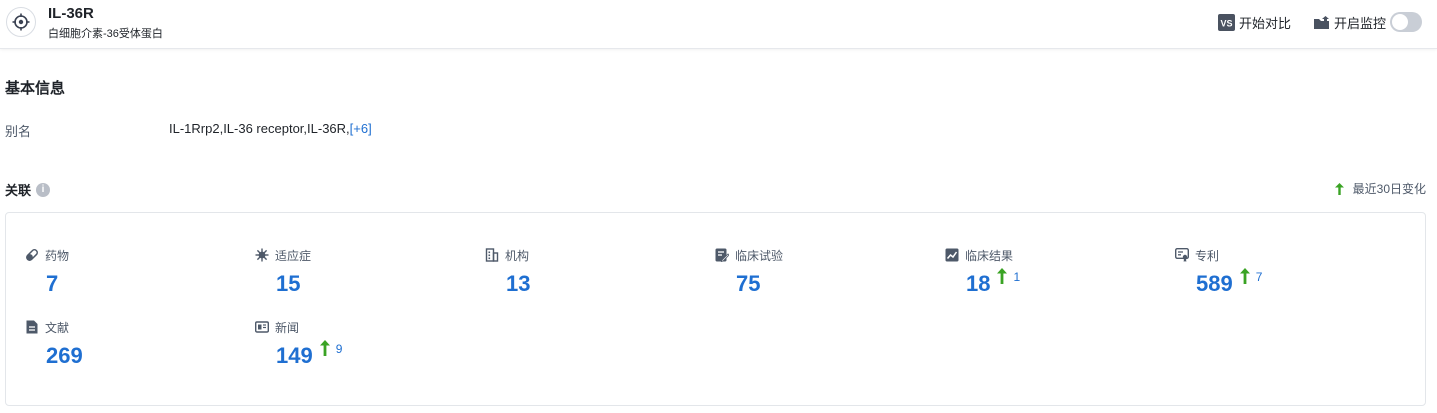 The height and width of the screenshot is (413, 1437). What do you see at coordinates (1017, 277) in the screenshot?
I see `stat-delta-value: 1` at bounding box center [1017, 277].